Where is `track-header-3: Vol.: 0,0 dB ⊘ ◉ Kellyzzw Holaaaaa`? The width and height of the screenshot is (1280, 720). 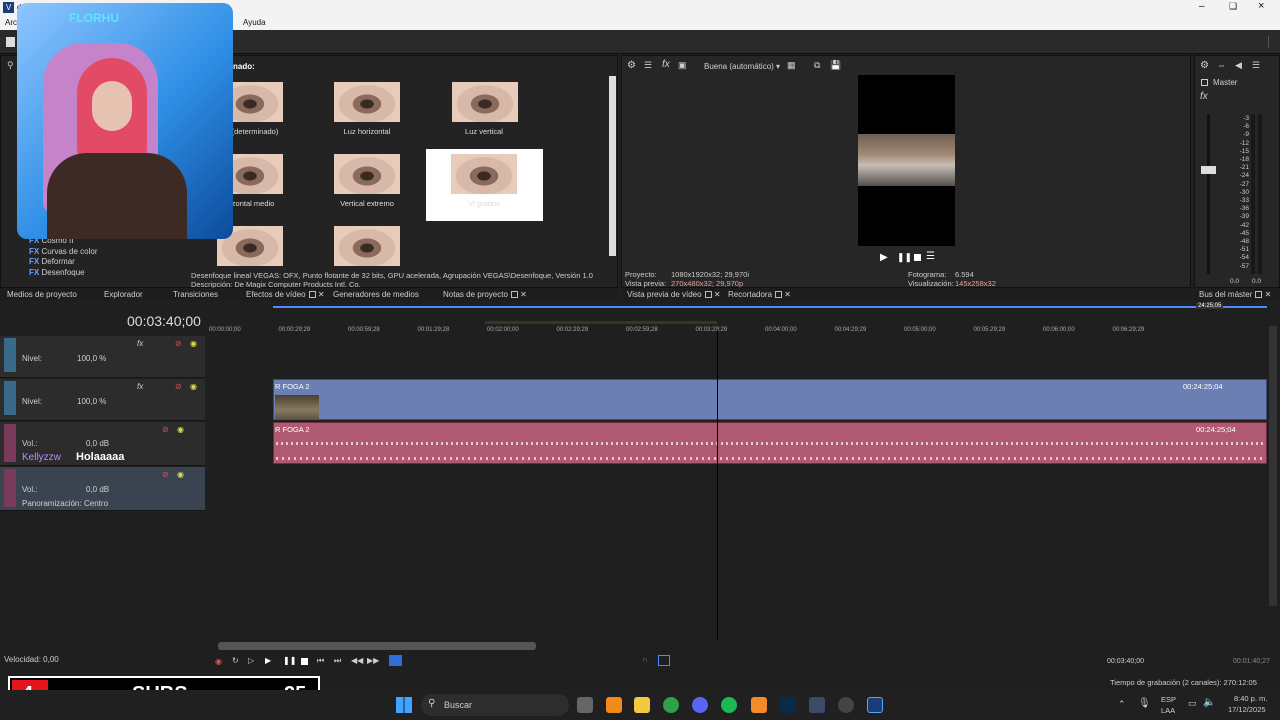
track-header-3: Vol.: 0,0 dB ⊘ ◉ Kellyzzw Holaaaaa is located at coordinates (102, 444).